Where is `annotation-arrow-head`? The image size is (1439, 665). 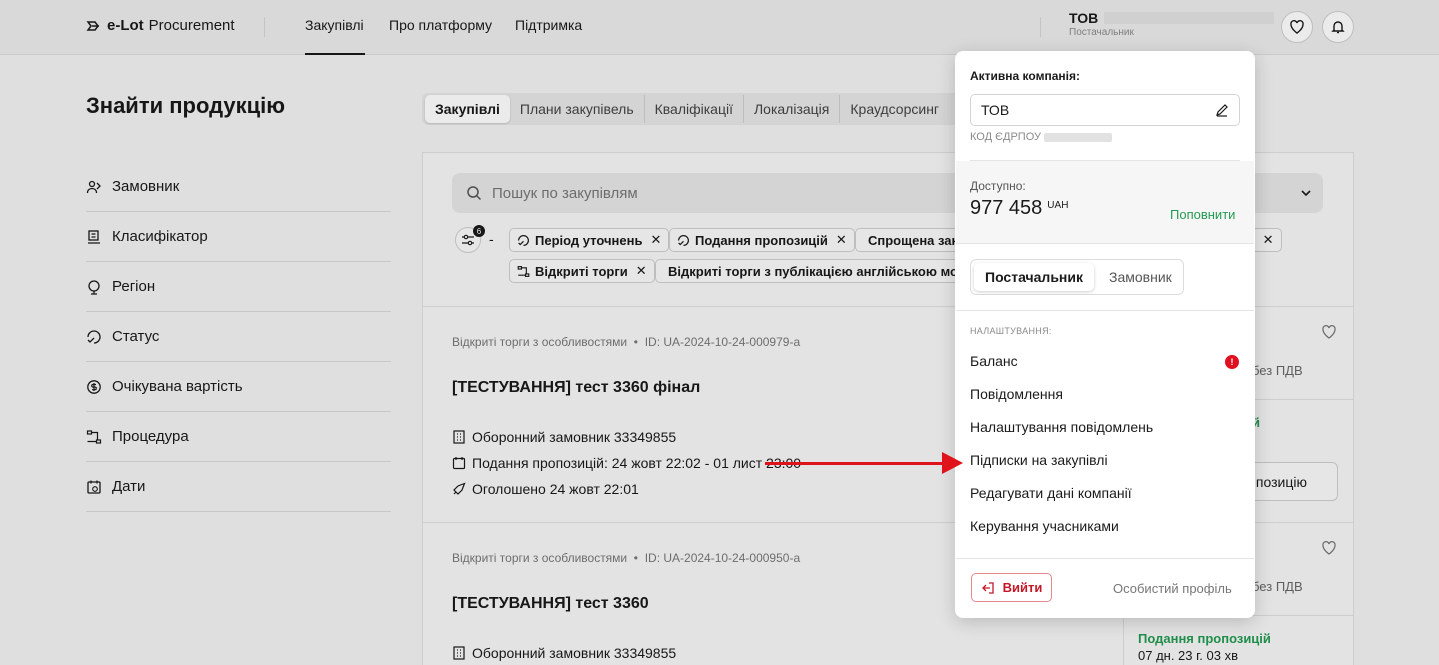
annotation-arrow-head is located at coordinates (952, 463).